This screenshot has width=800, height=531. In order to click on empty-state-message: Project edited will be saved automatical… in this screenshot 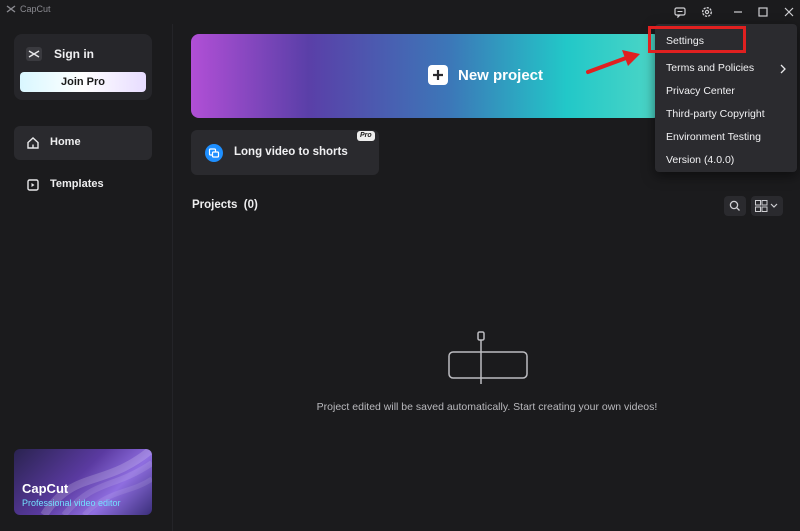, I will do `click(487, 407)`.